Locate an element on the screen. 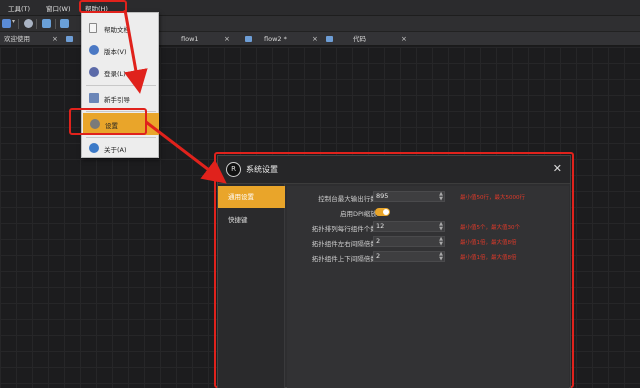 The width and height of the screenshot is (640, 388). close-icon: ✕ is located at coordinates (557, 168).